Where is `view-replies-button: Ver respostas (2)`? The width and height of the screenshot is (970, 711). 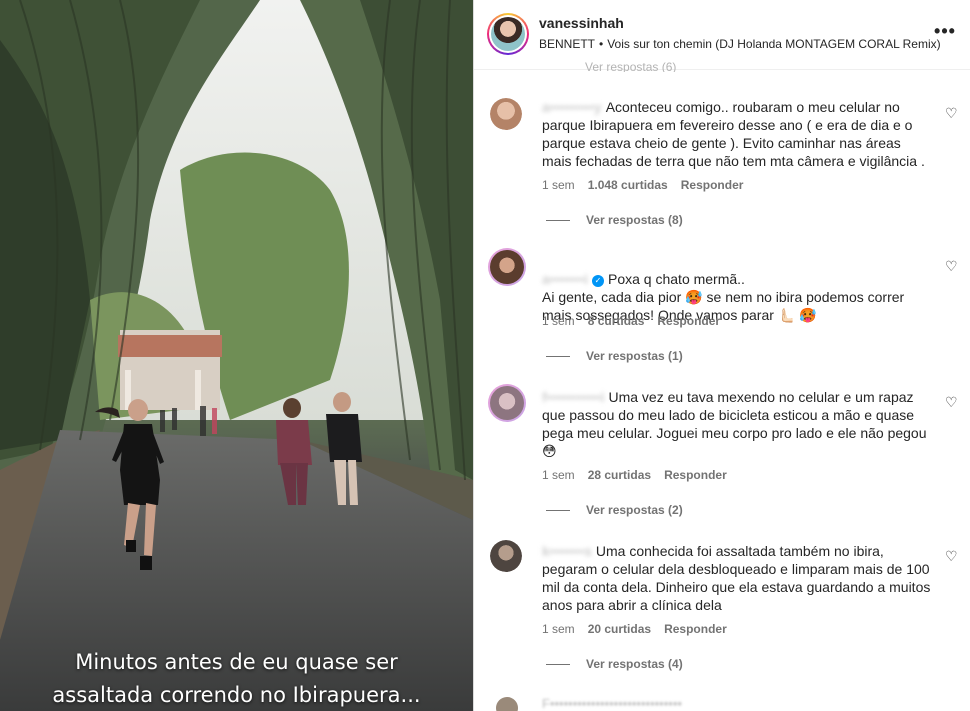
view-replies-button: Ver respostas (2) is located at coordinates (614, 510).